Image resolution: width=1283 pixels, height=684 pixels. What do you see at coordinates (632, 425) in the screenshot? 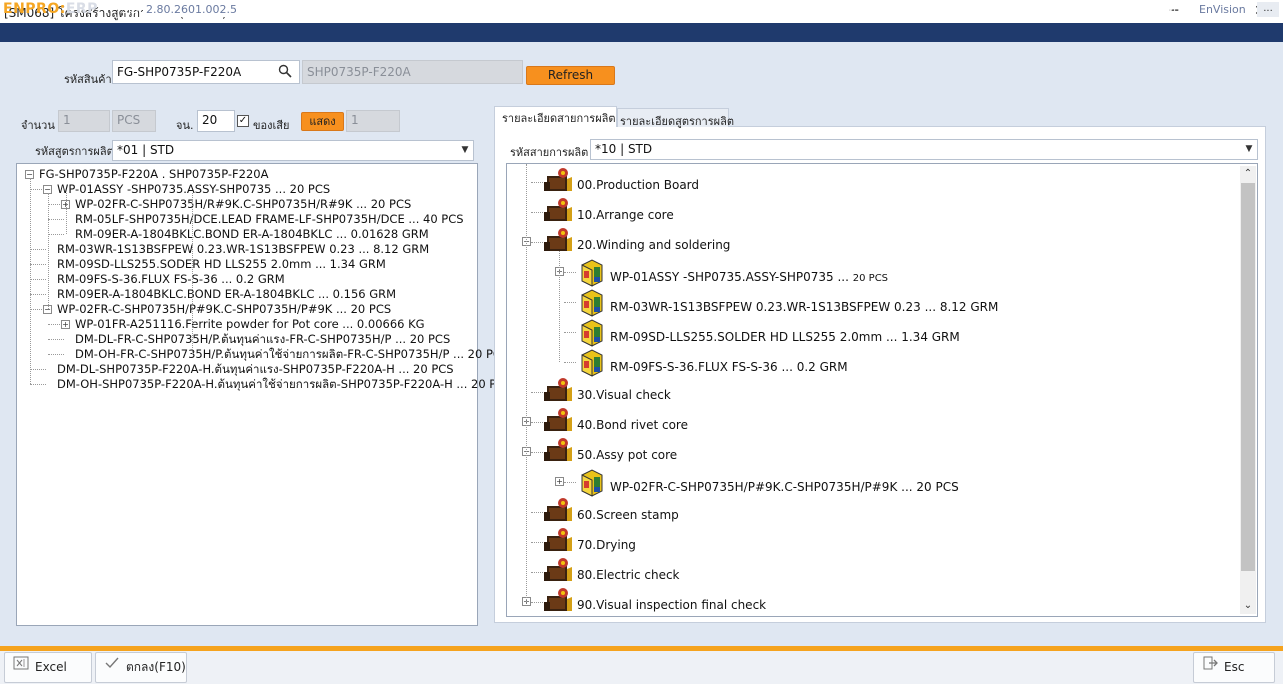
I see `line-tree-label: 40.Bond rivet core` at bounding box center [632, 425].